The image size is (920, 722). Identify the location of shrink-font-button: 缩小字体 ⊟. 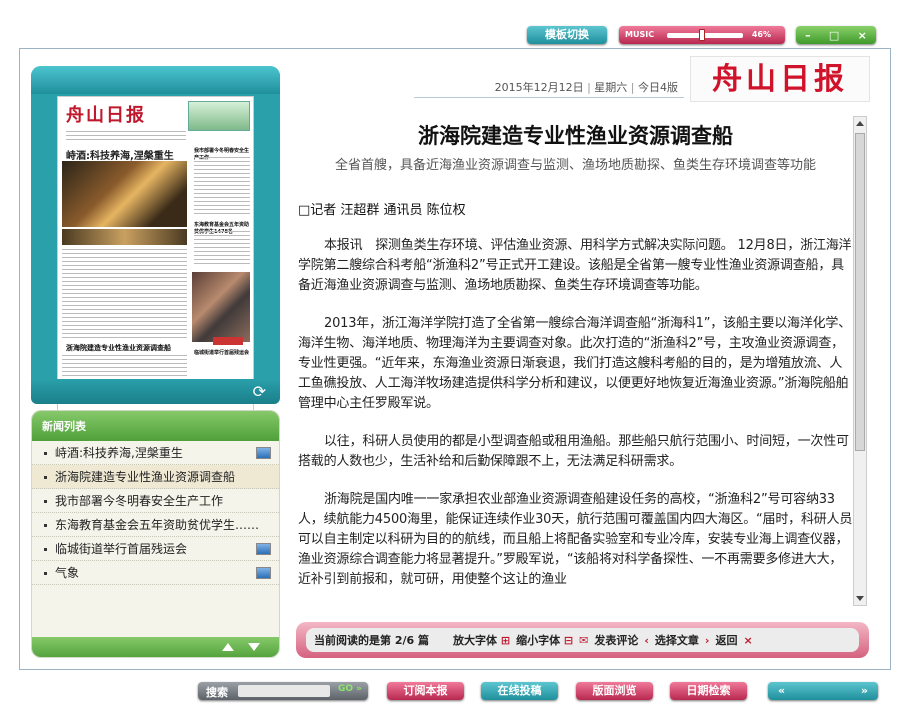
(544, 640).